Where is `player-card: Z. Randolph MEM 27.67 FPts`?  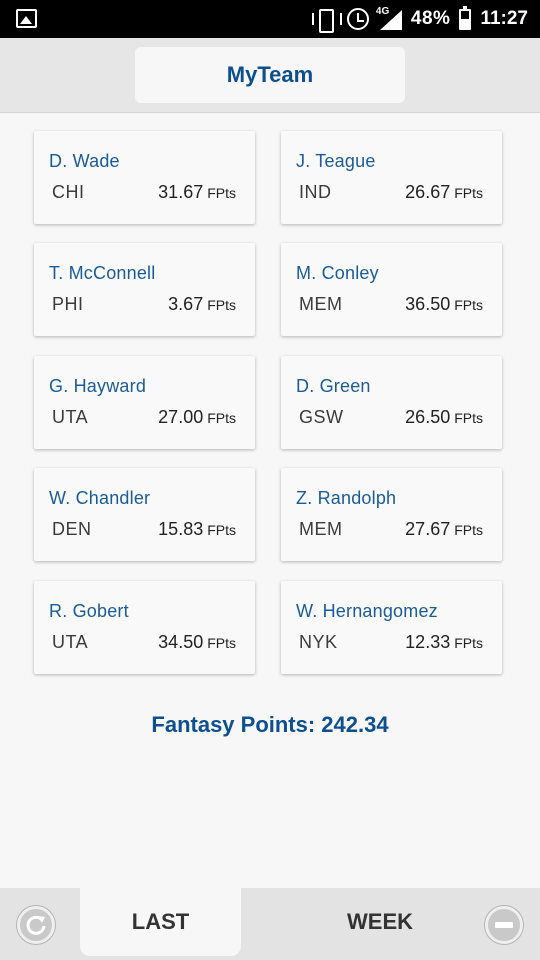
player-card: Z. Randolph MEM 27.67 FPts is located at coordinates (391, 514).